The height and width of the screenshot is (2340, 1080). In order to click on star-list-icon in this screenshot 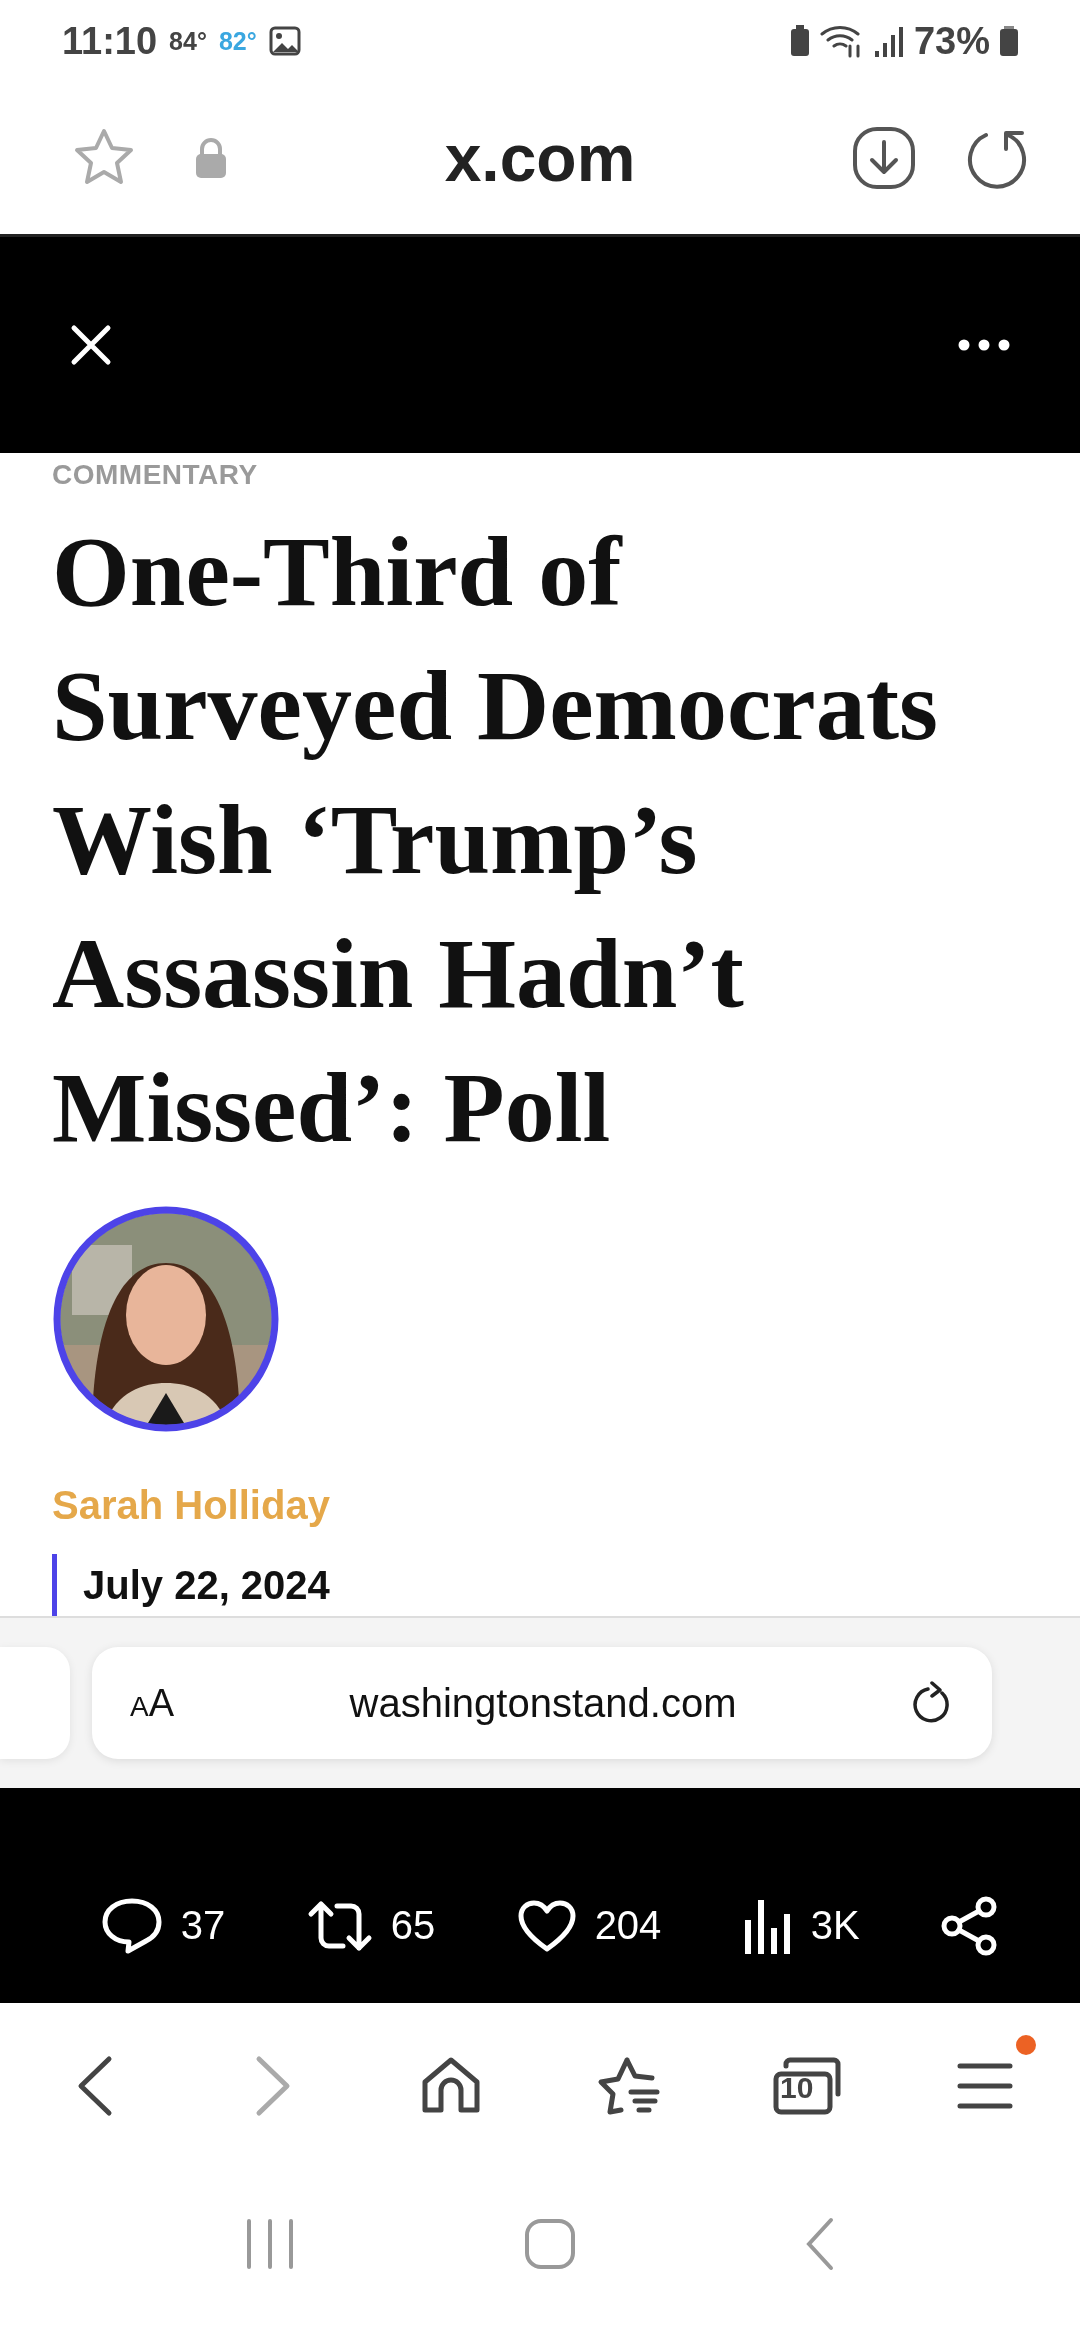, I will do `click(629, 2085)`.